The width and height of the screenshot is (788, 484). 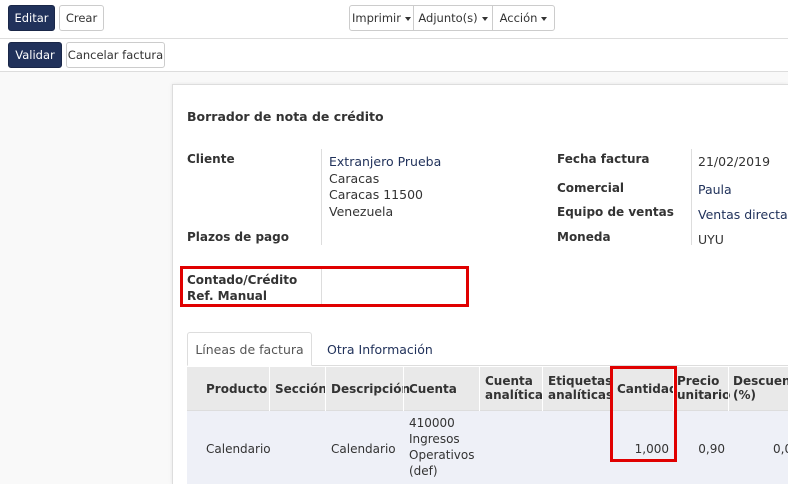 I want to click on column-header: Descuento (%), so click(x=760, y=388).